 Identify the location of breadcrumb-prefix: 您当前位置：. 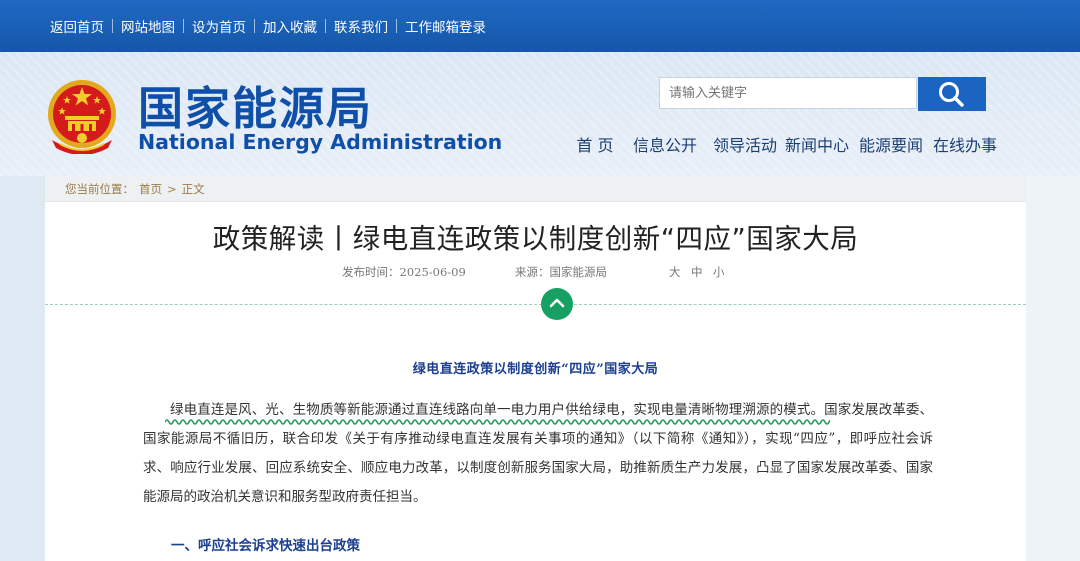
(99, 188).